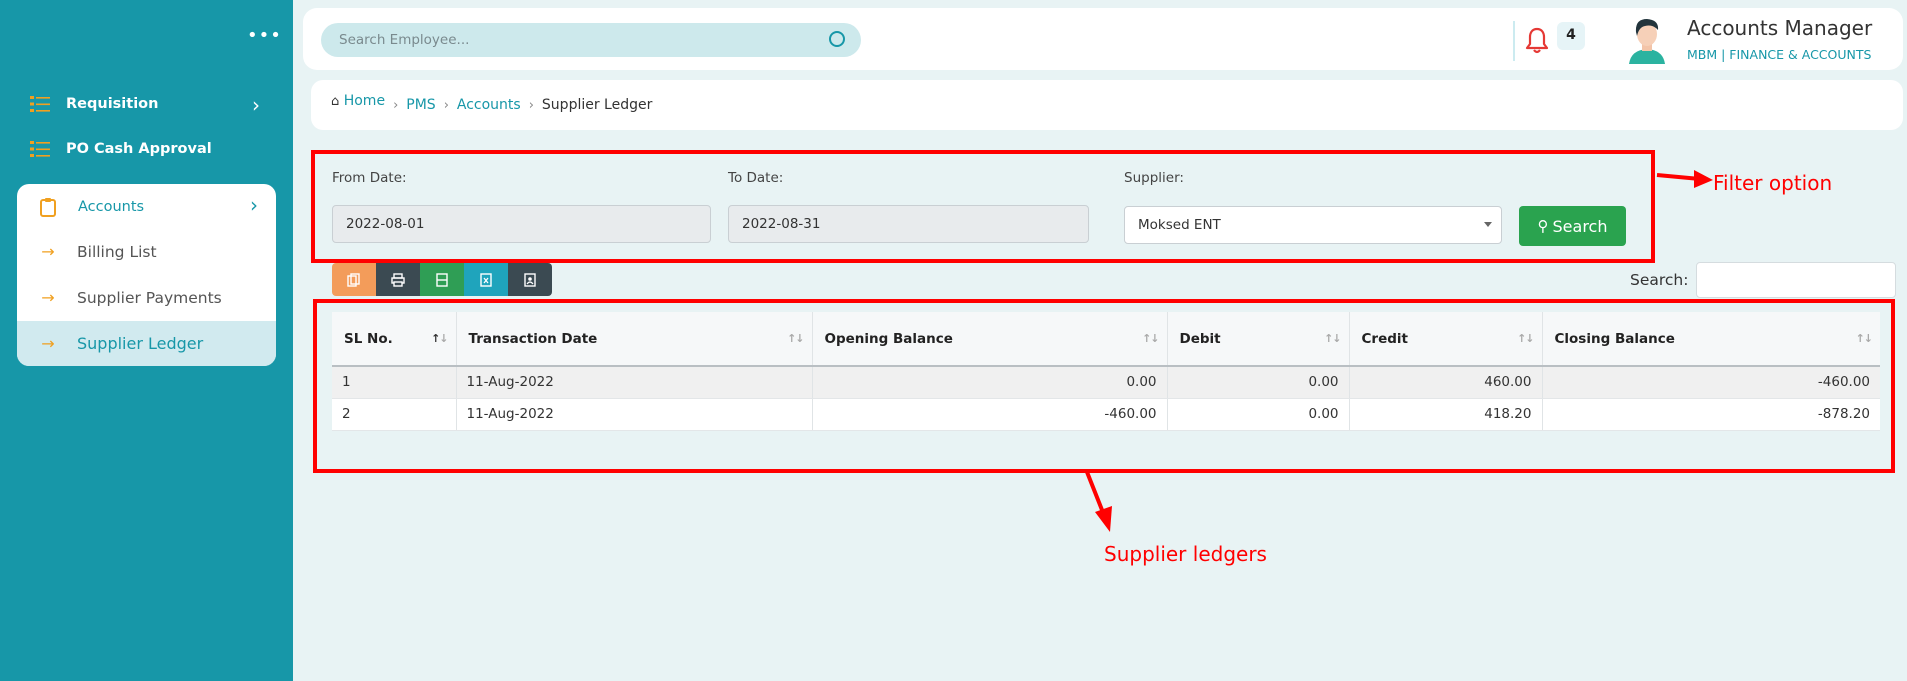 Image resolution: width=1907 pixels, height=681 pixels. I want to click on sidebar-item-accounts: Accounts ›, so click(146, 206).